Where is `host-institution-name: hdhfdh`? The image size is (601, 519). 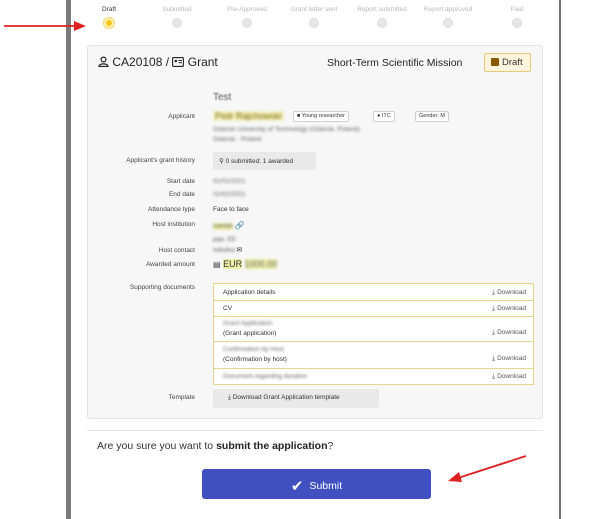 host-institution-name: hdhfdh is located at coordinates (223, 226).